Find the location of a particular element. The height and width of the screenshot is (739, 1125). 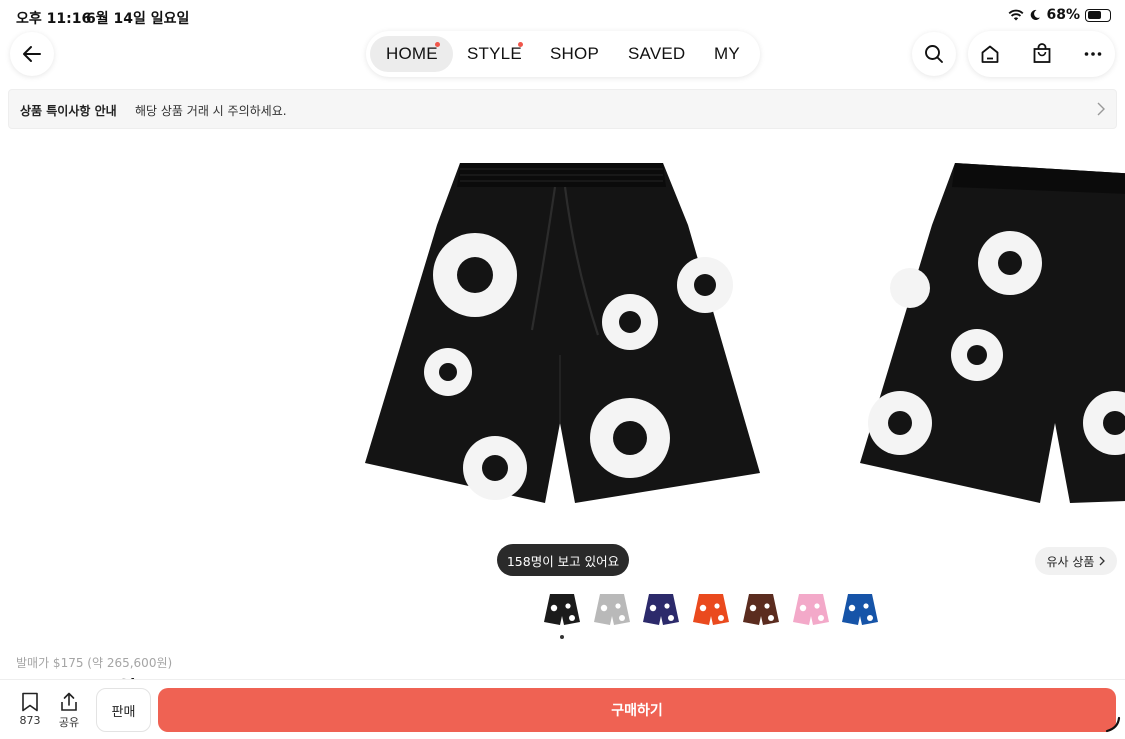

tab-style: STYLE is located at coordinates (494, 54).